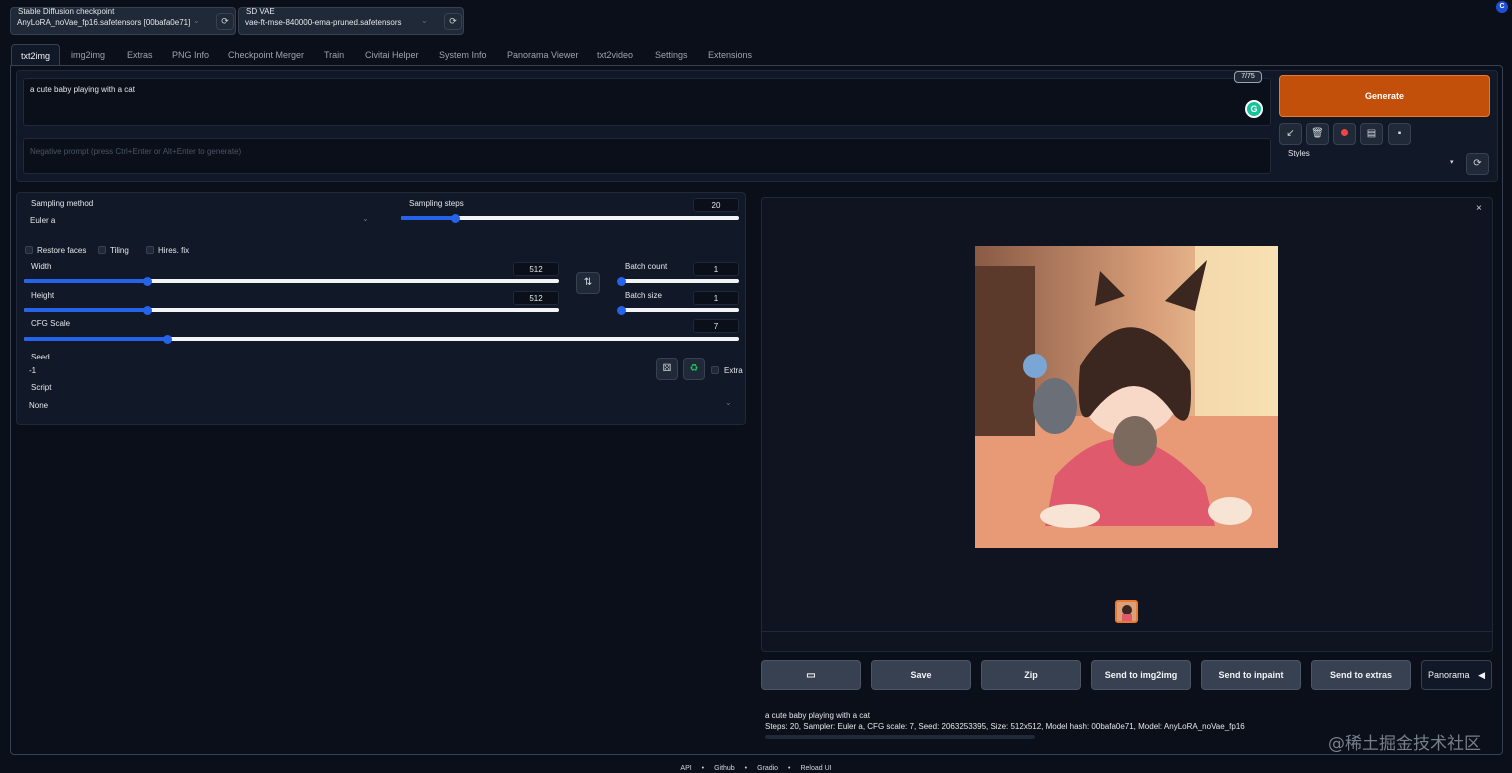  I want to click on tab-civitai-helper: Civitai Helper, so click(392, 55).